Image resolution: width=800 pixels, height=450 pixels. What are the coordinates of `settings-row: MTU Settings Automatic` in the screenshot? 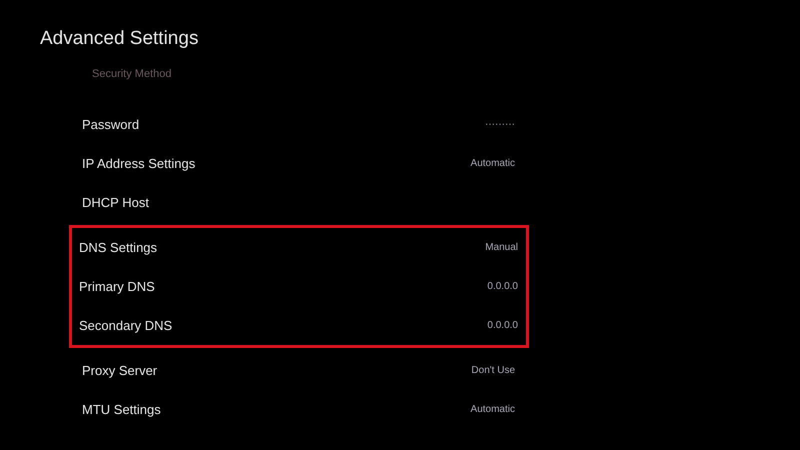 It's located at (299, 409).